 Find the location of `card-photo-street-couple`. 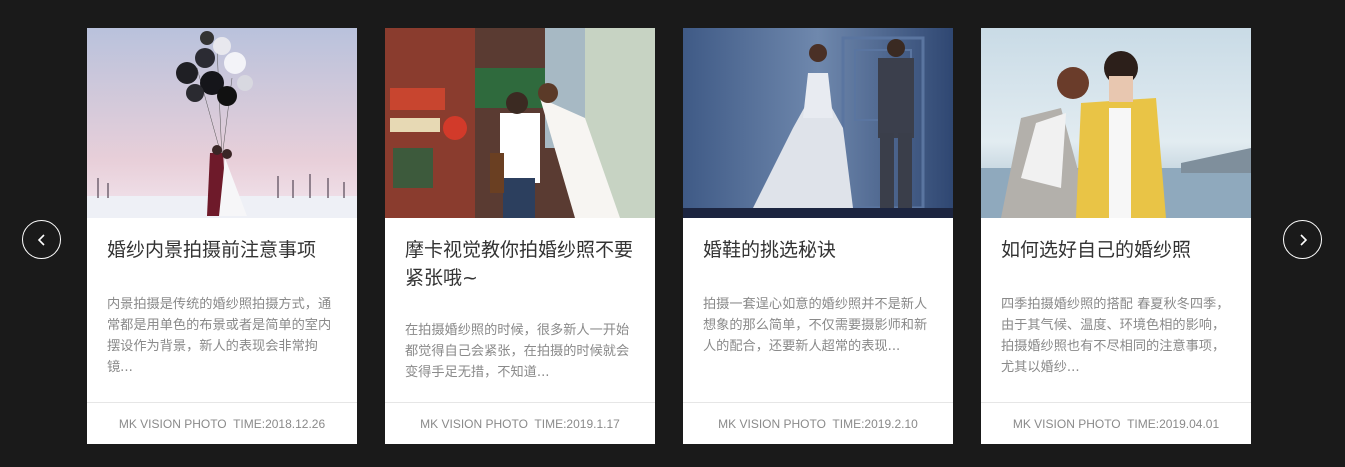

card-photo-street-couple is located at coordinates (520, 123).